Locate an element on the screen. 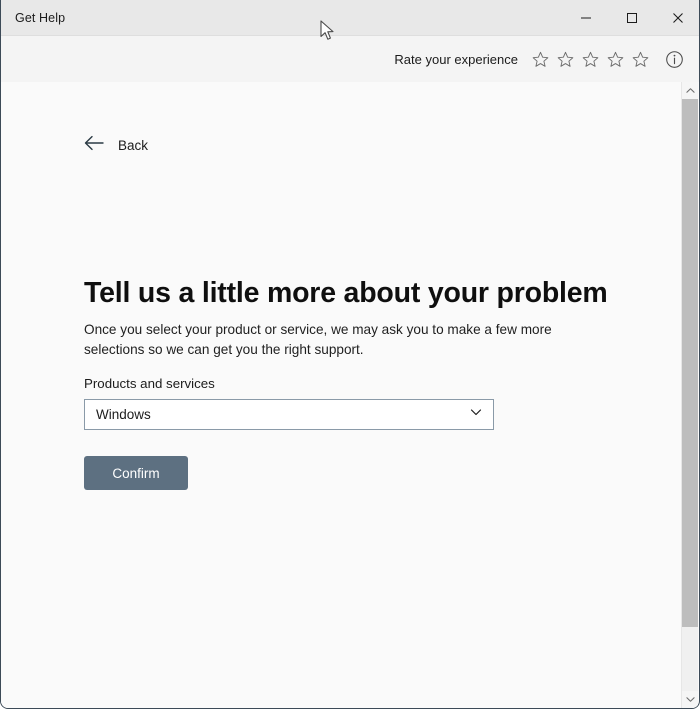 This screenshot has height=709, width=700. back-link: Back is located at coordinates (116, 145).